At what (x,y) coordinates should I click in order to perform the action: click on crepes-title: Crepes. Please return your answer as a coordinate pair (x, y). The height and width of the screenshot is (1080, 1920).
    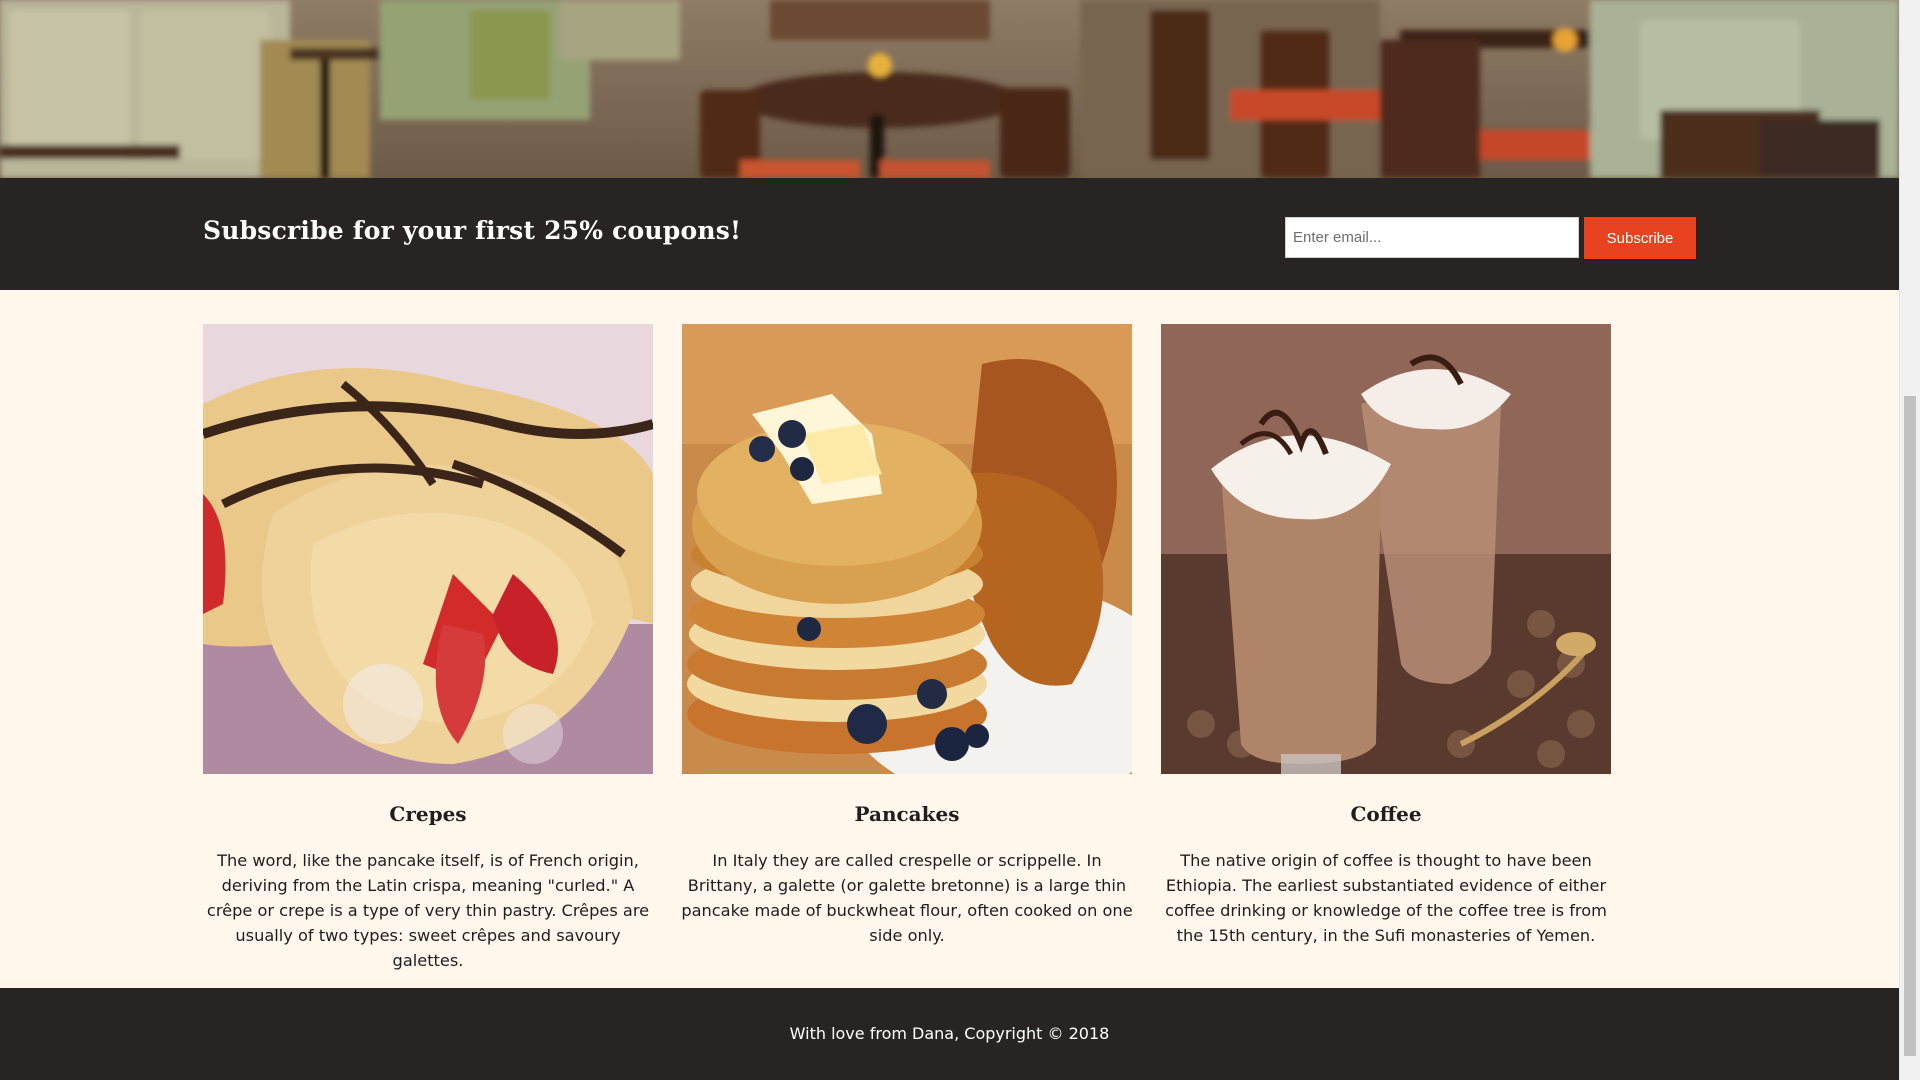
    Looking at the image, I should click on (428, 814).